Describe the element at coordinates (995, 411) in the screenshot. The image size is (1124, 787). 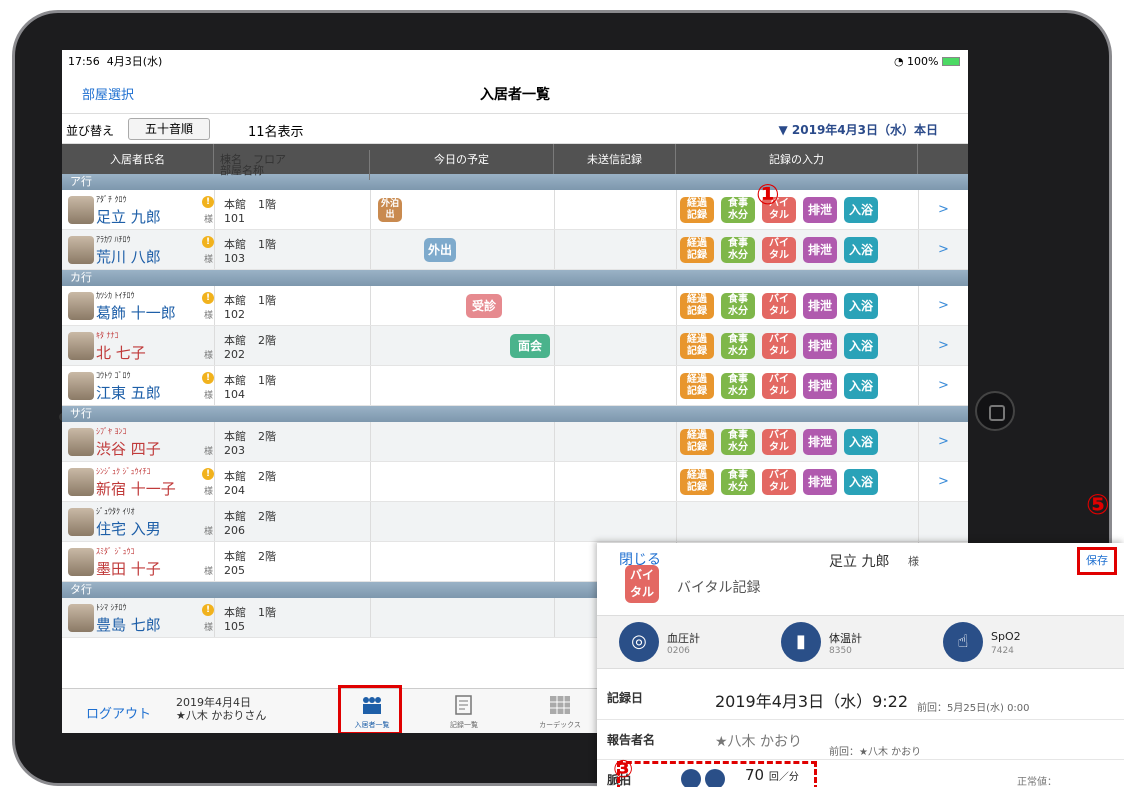
I see `home-button` at that location.